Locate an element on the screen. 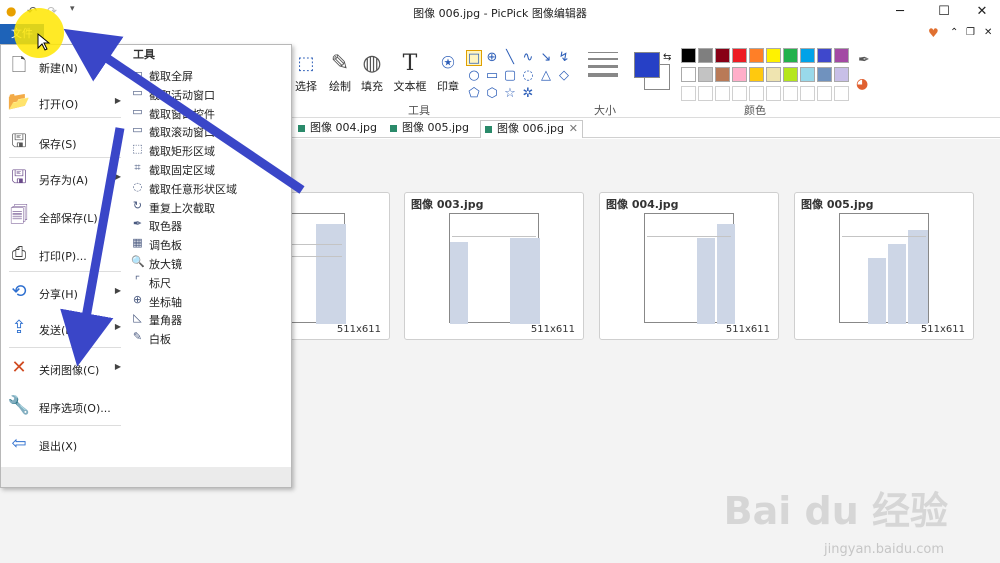  file-menu-item-label: 打开(O) is located at coordinates (59, 104).